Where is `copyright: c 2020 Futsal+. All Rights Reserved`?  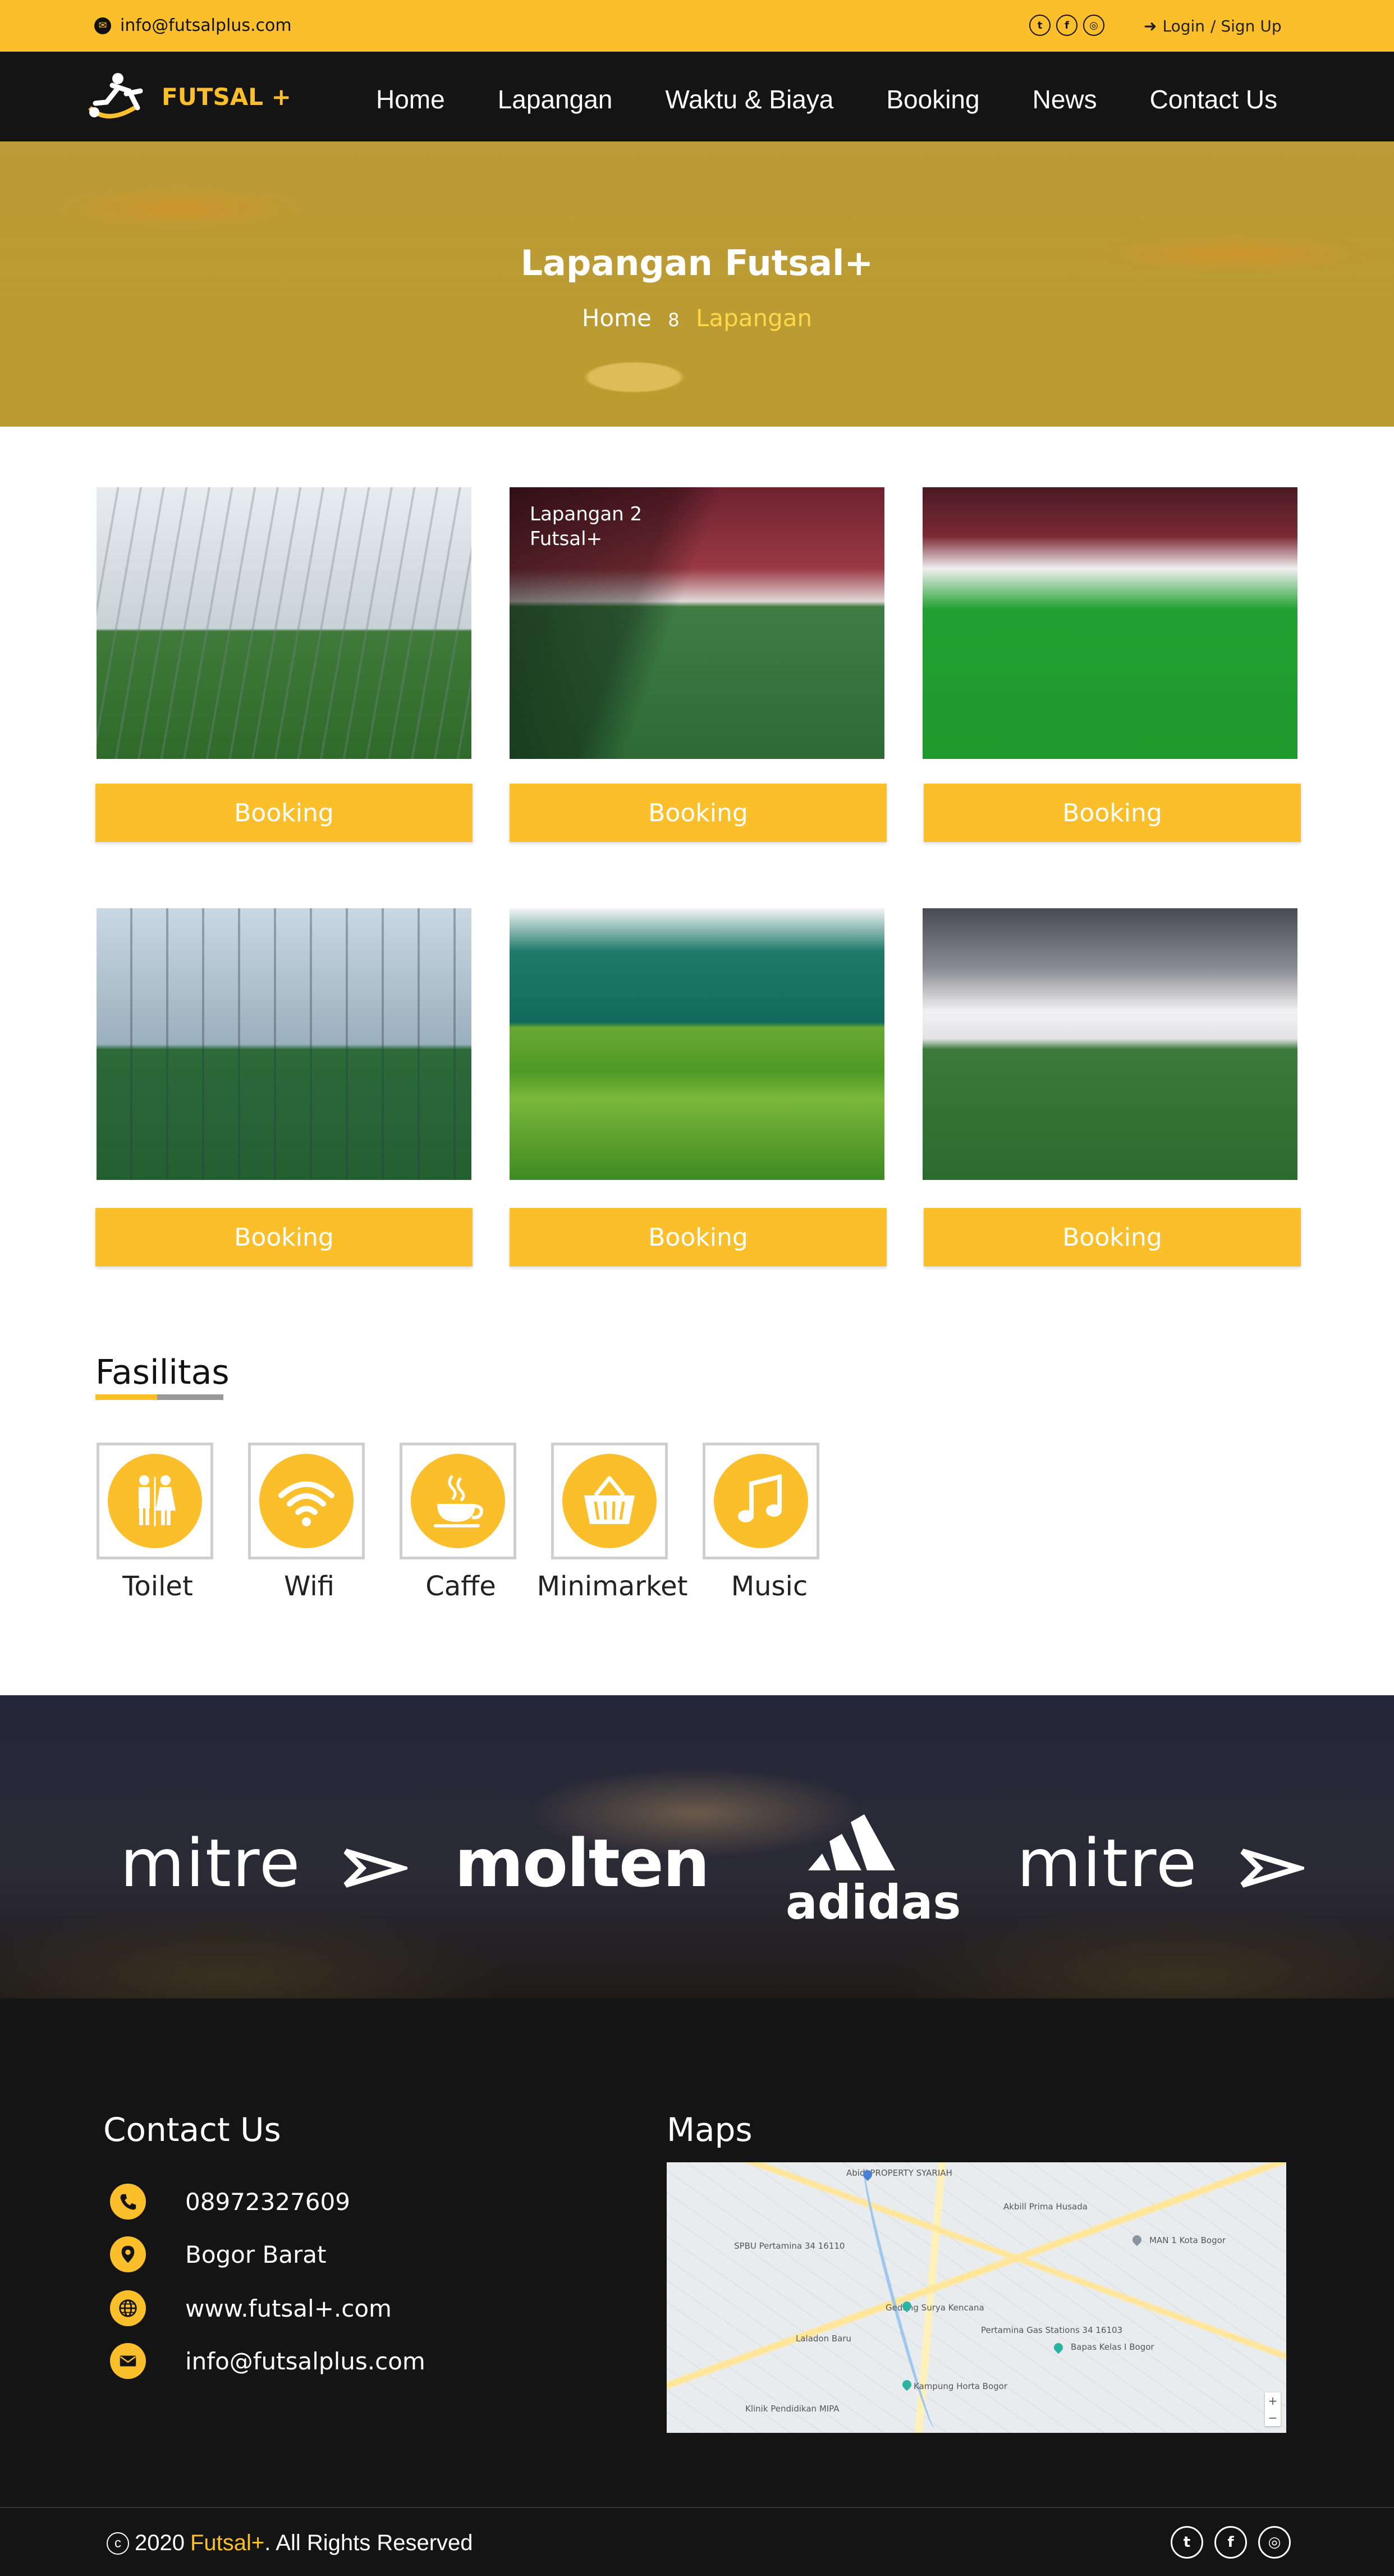 copyright: c 2020 Futsal+. All Rights Reserved is located at coordinates (290, 2543).